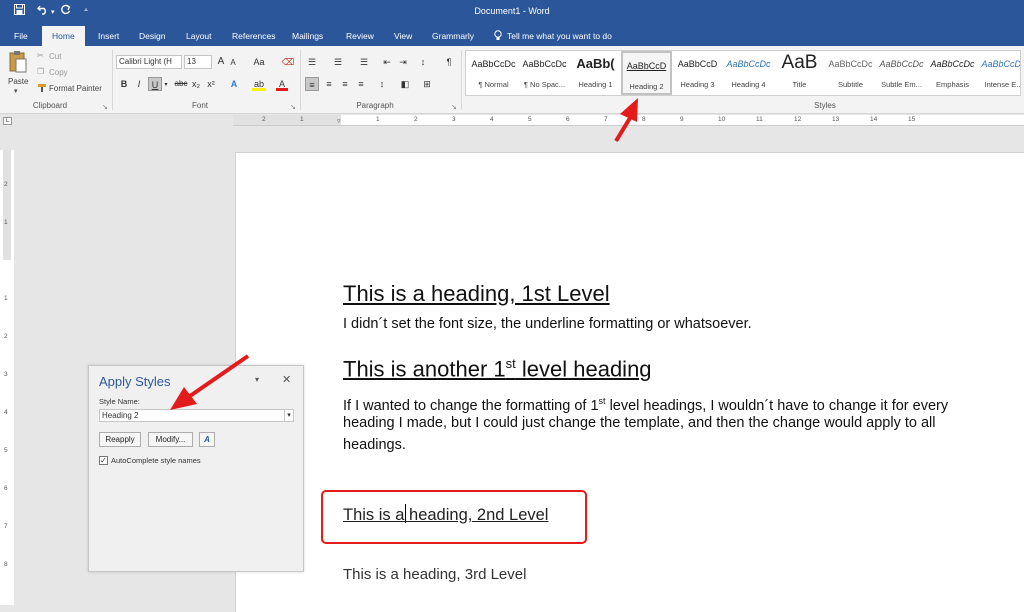 This screenshot has height=612, width=1024. What do you see at coordinates (682, 119) in the screenshot?
I see `ruler-number: 9` at bounding box center [682, 119].